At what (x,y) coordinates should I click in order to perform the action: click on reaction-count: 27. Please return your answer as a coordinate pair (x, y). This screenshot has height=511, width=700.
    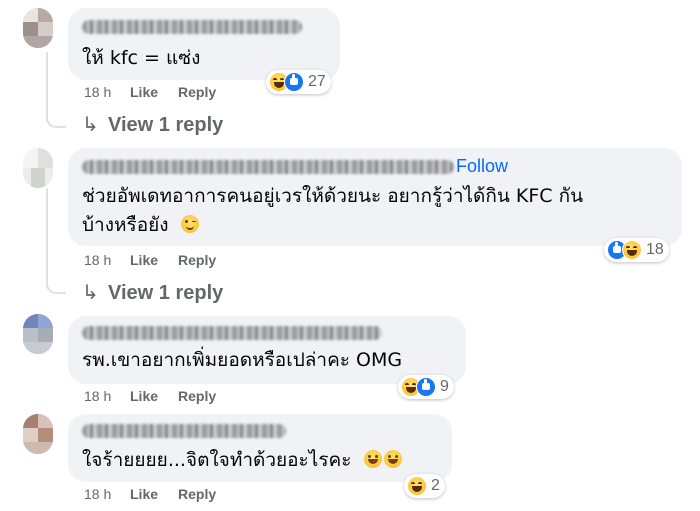
    Looking at the image, I should click on (317, 81).